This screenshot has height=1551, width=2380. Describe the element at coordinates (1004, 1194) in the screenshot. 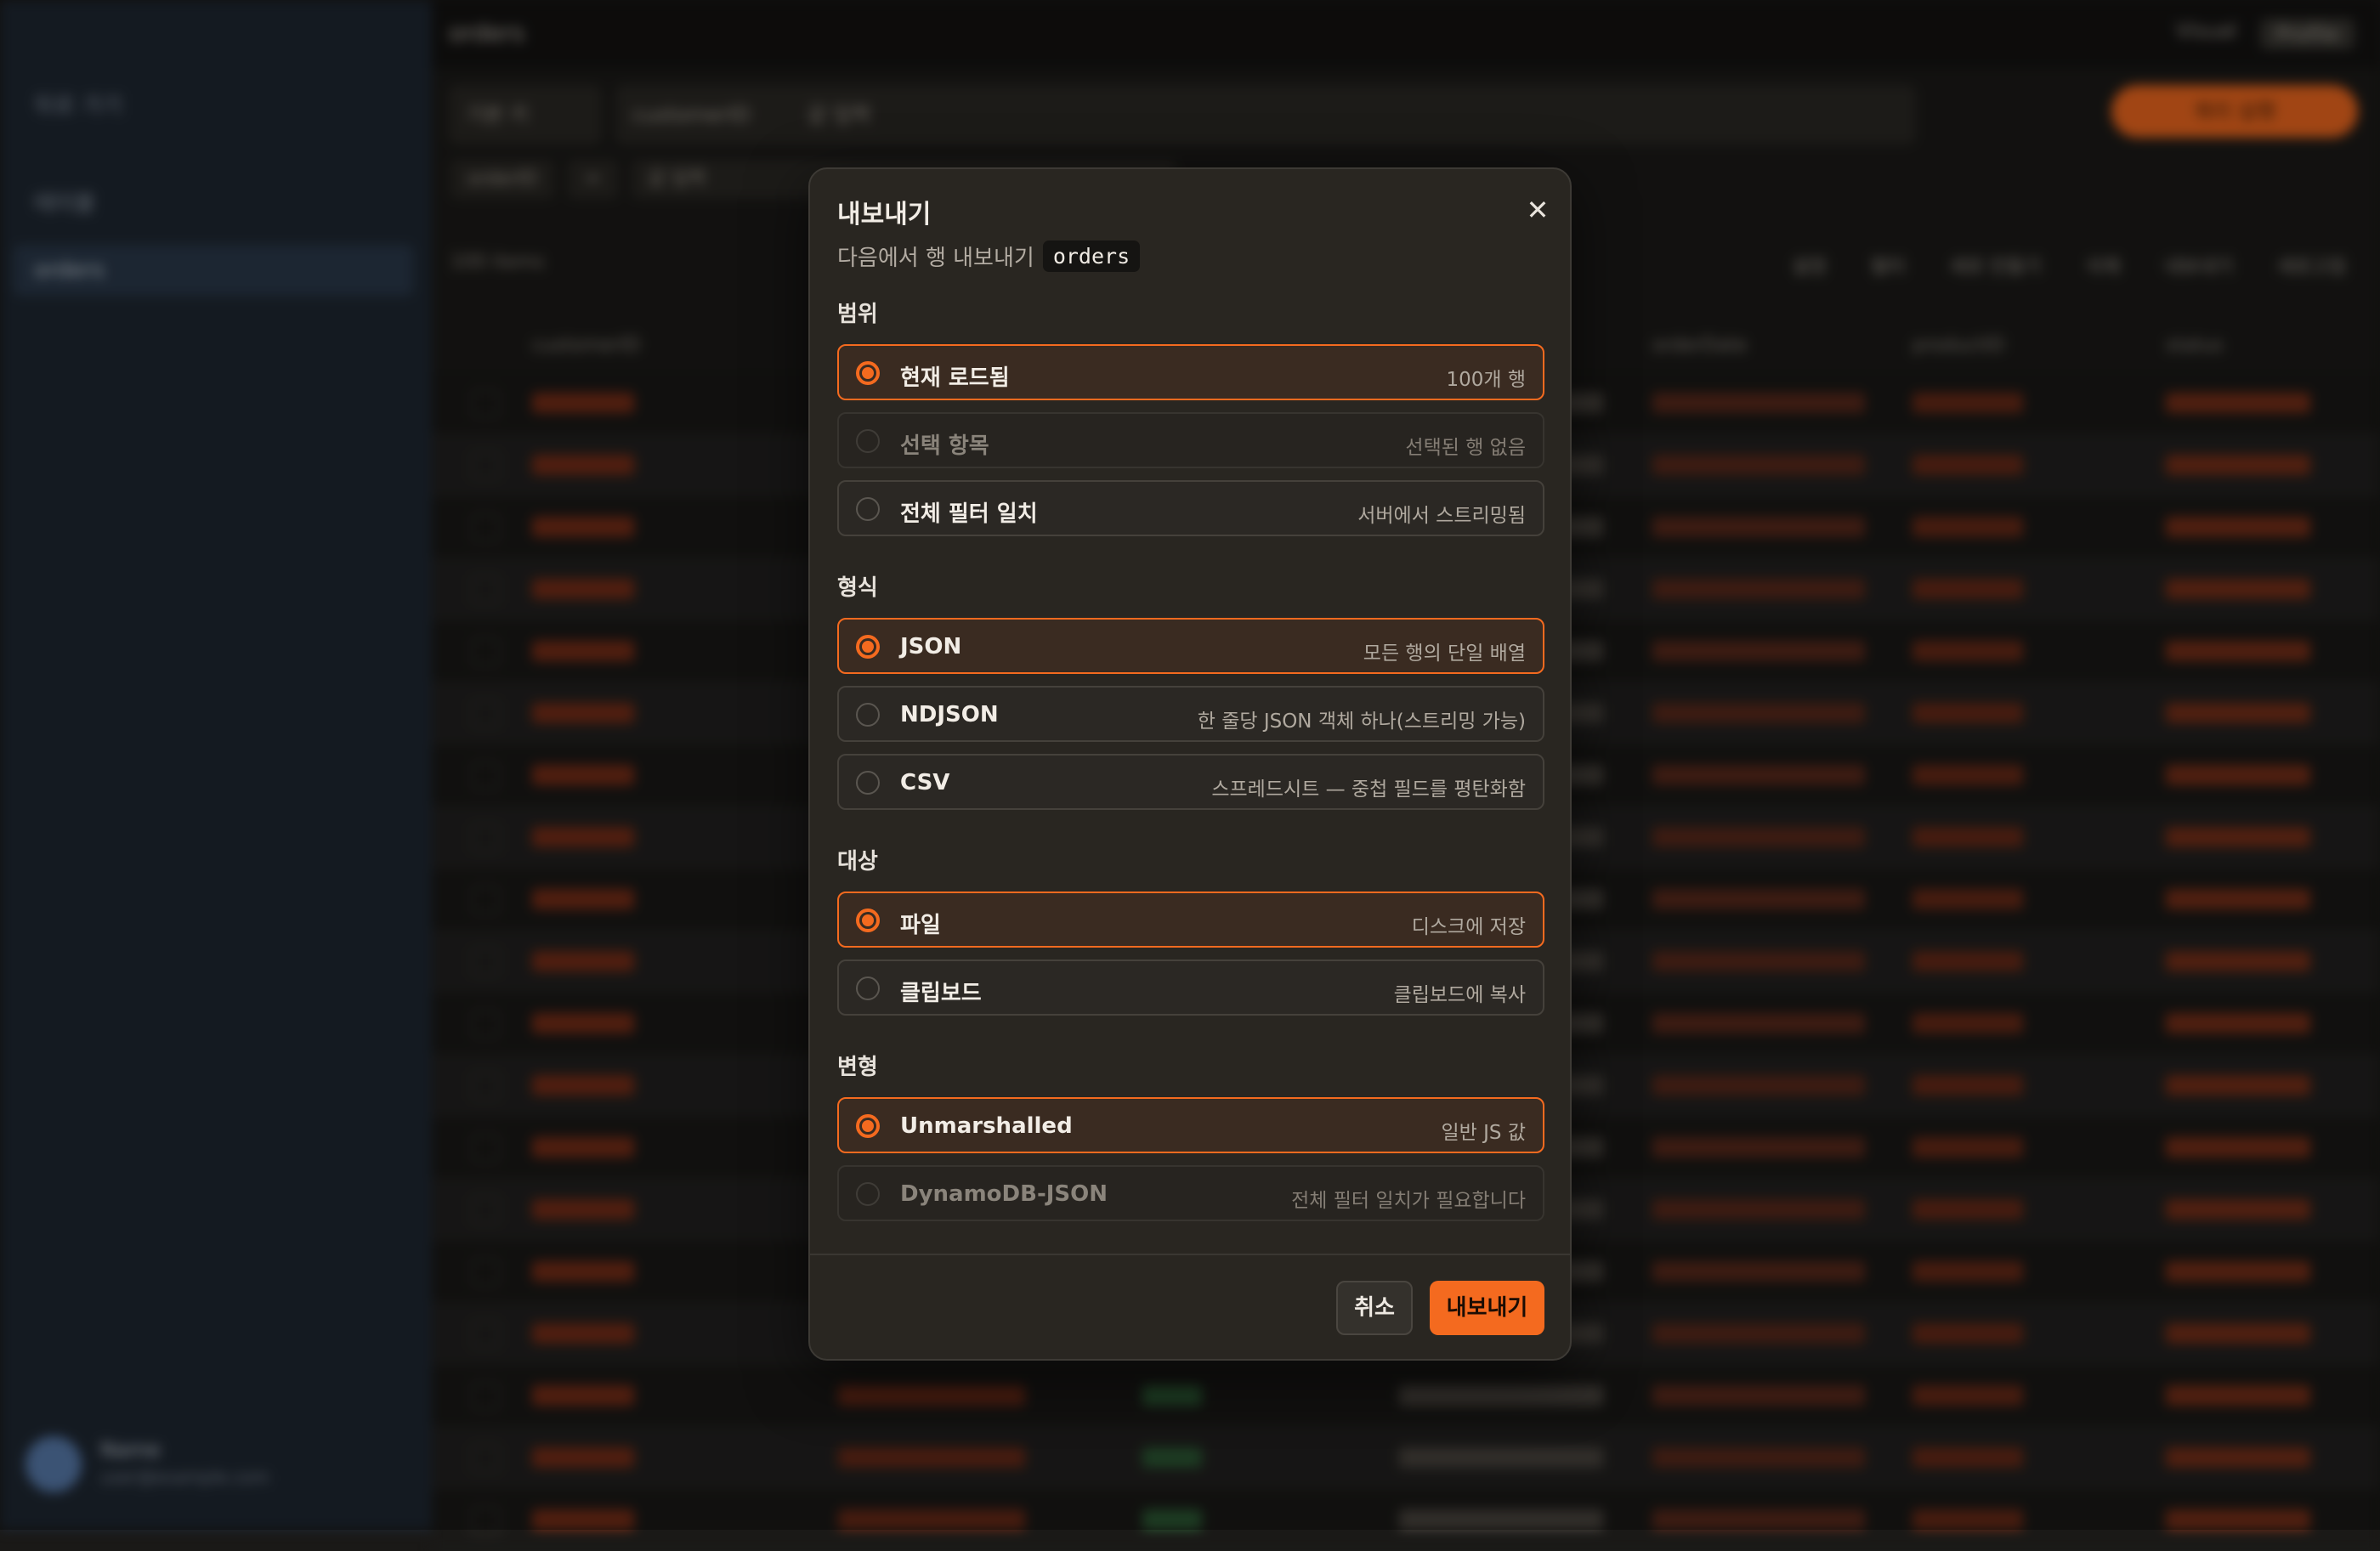

I see `option-label: DynamoDB-JSON` at that location.